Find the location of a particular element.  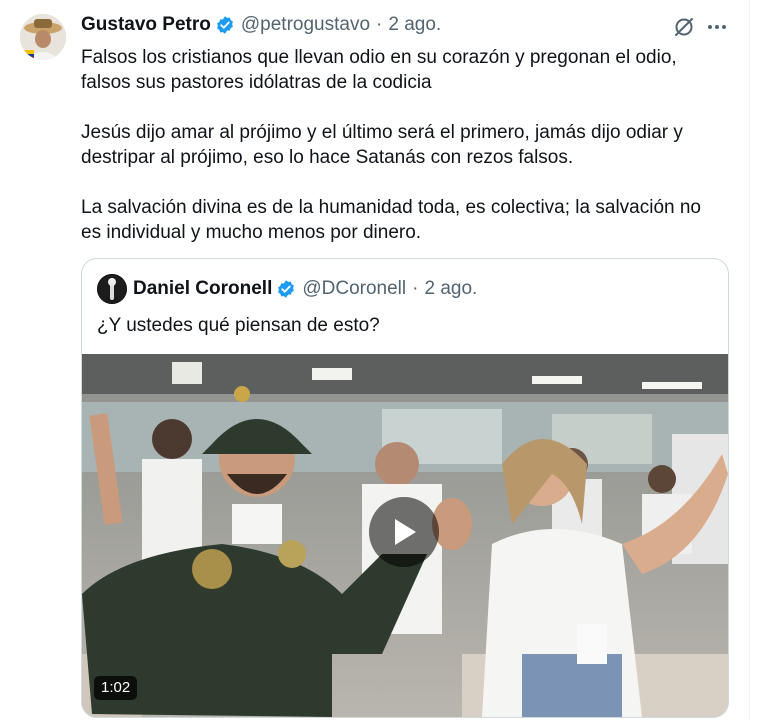

quoted-post-date: 2 ago. is located at coordinates (450, 289).